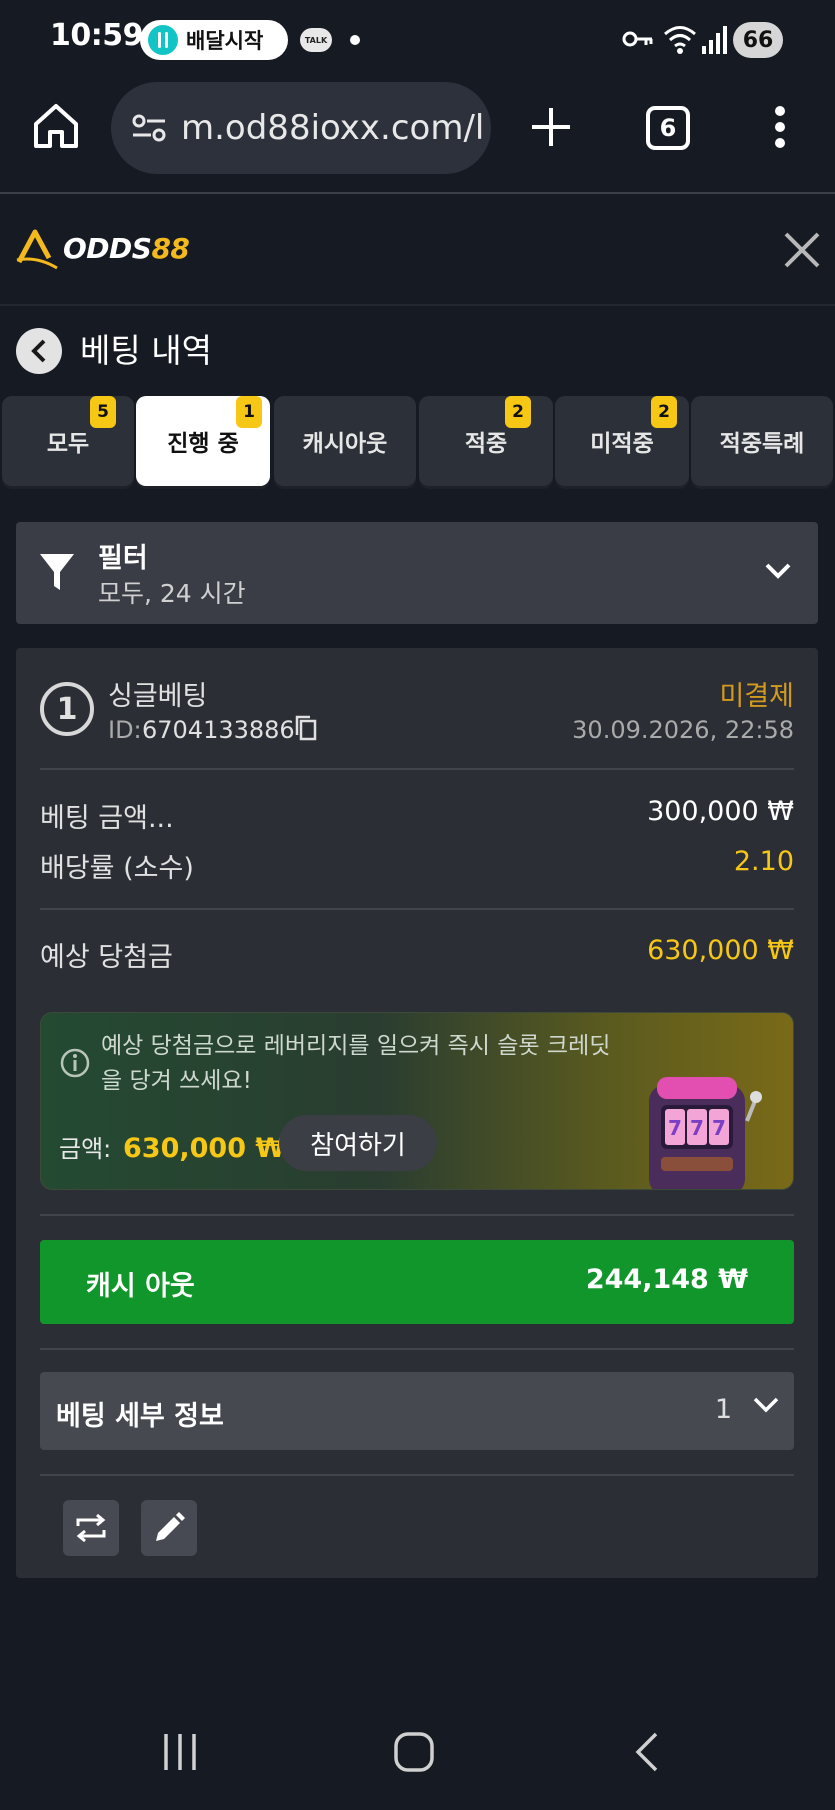 Image resolution: width=835 pixels, height=1810 pixels. Describe the element at coordinates (125, 730) in the screenshot. I see `bet-id-label: ID:` at that location.